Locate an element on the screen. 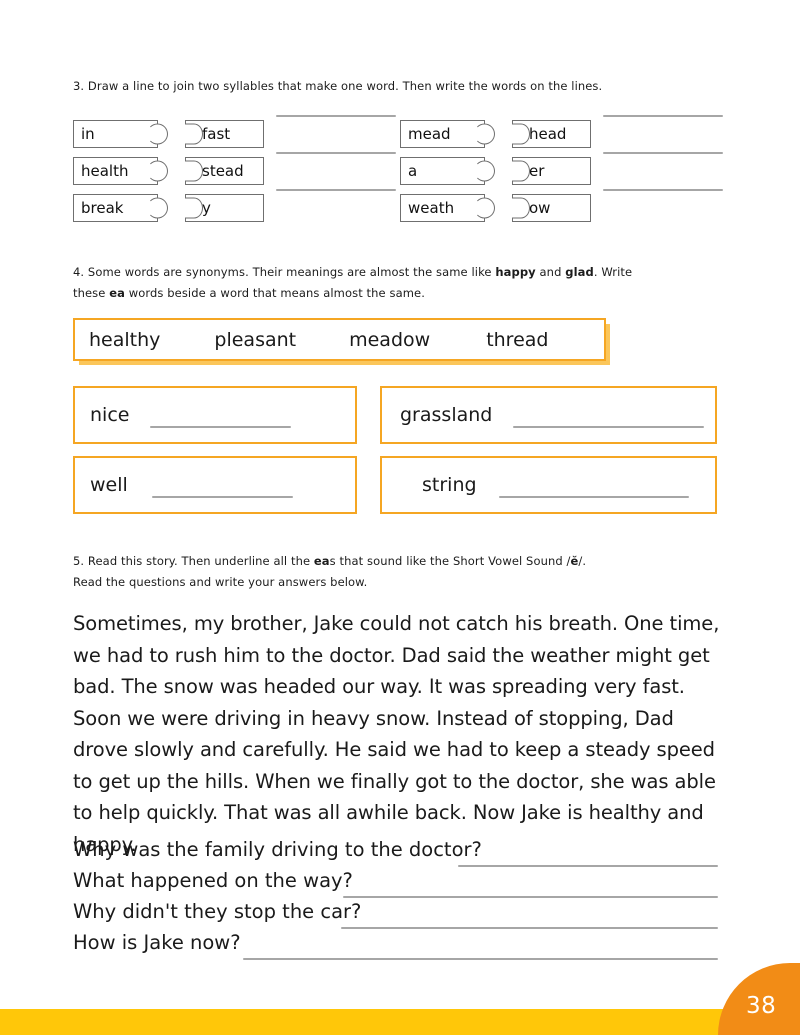 Image resolution: width=800 pixels, height=1035 pixels. q4-bold-ea: ea is located at coordinates (117, 293).